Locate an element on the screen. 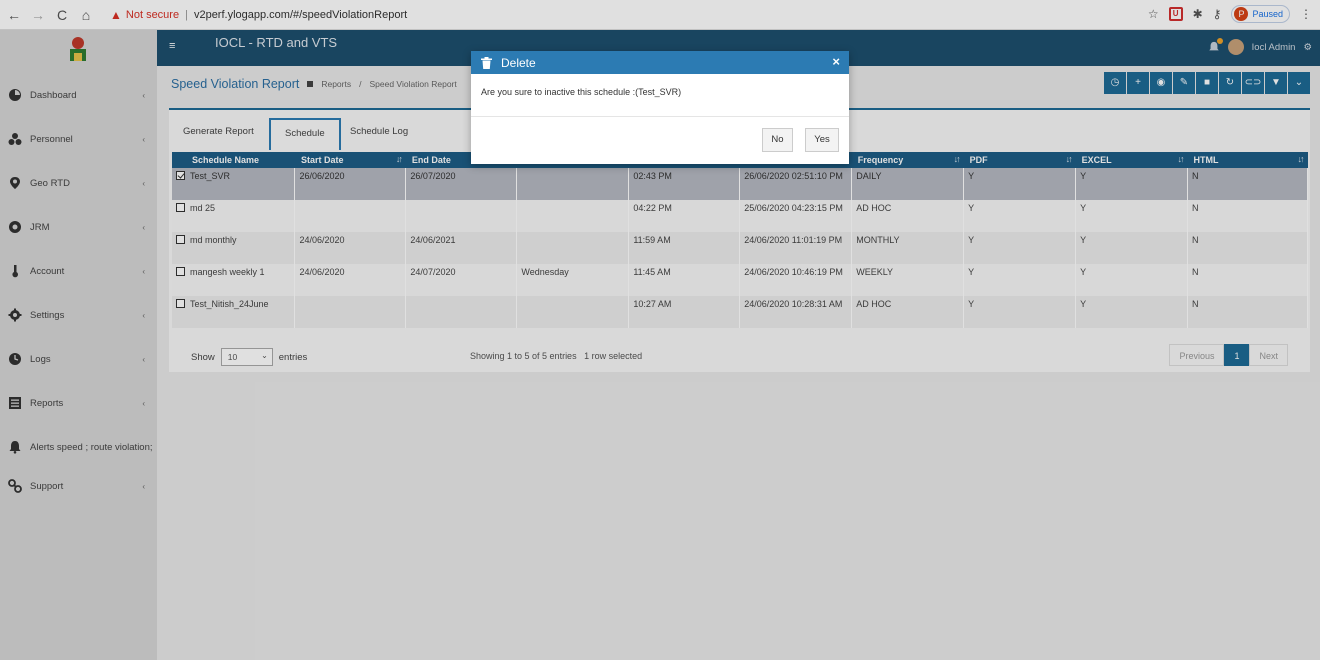 Image resolution: width=1320 pixels, height=660 pixels. no-button: No is located at coordinates (777, 140).